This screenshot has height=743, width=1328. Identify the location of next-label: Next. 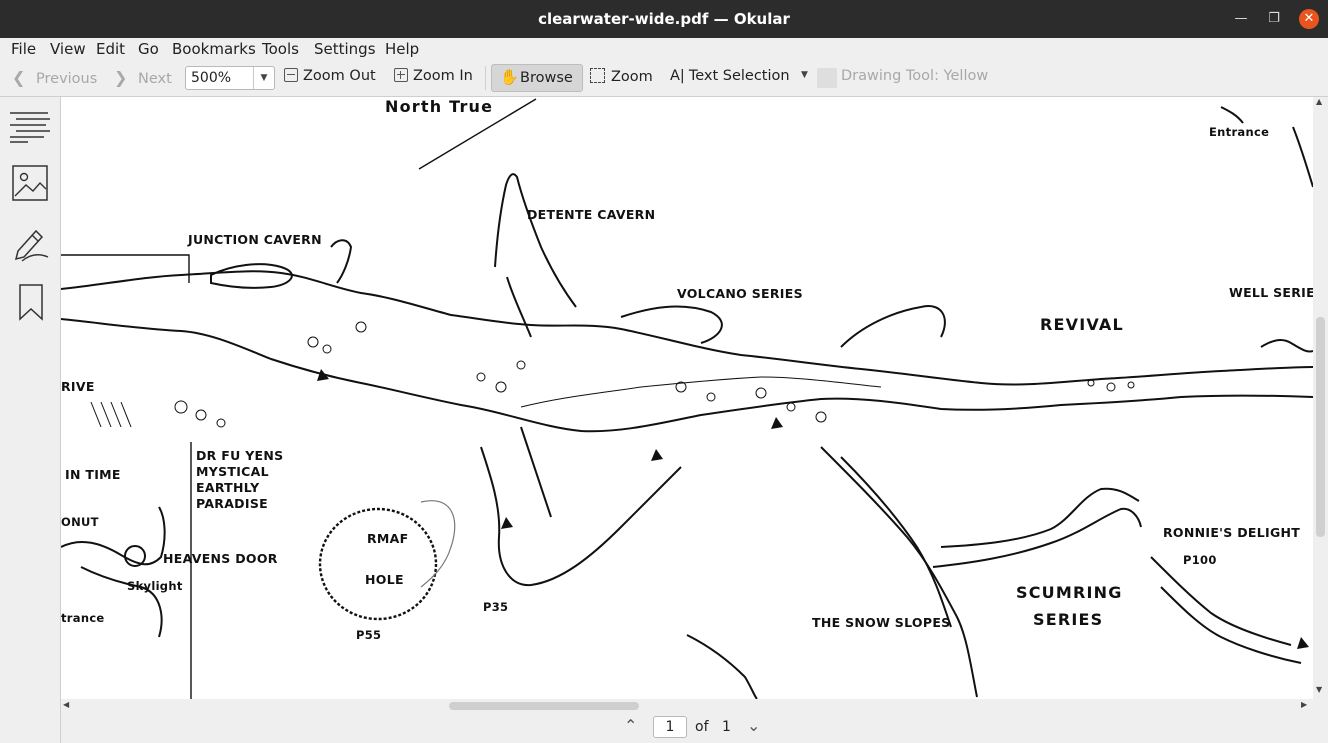
(155, 79).